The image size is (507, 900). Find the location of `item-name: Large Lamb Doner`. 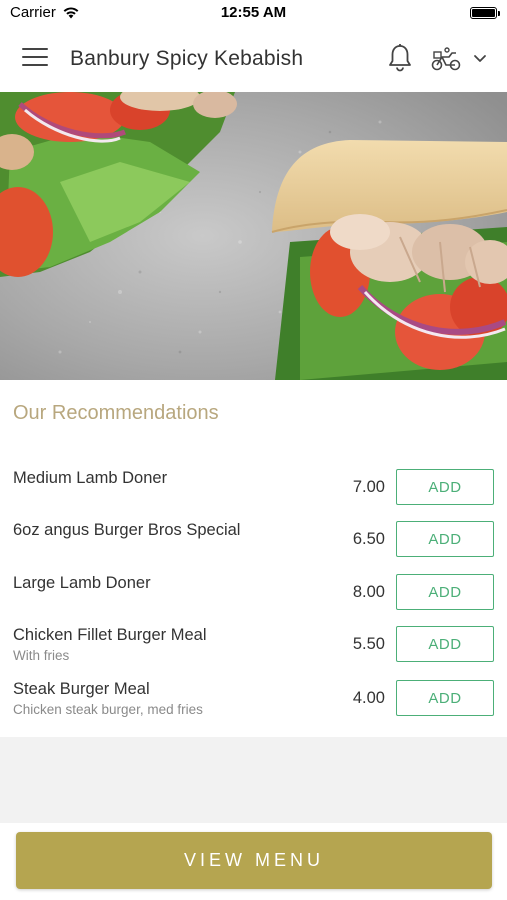

item-name: Large Lamb Doner is located at coordinates (82, 583).